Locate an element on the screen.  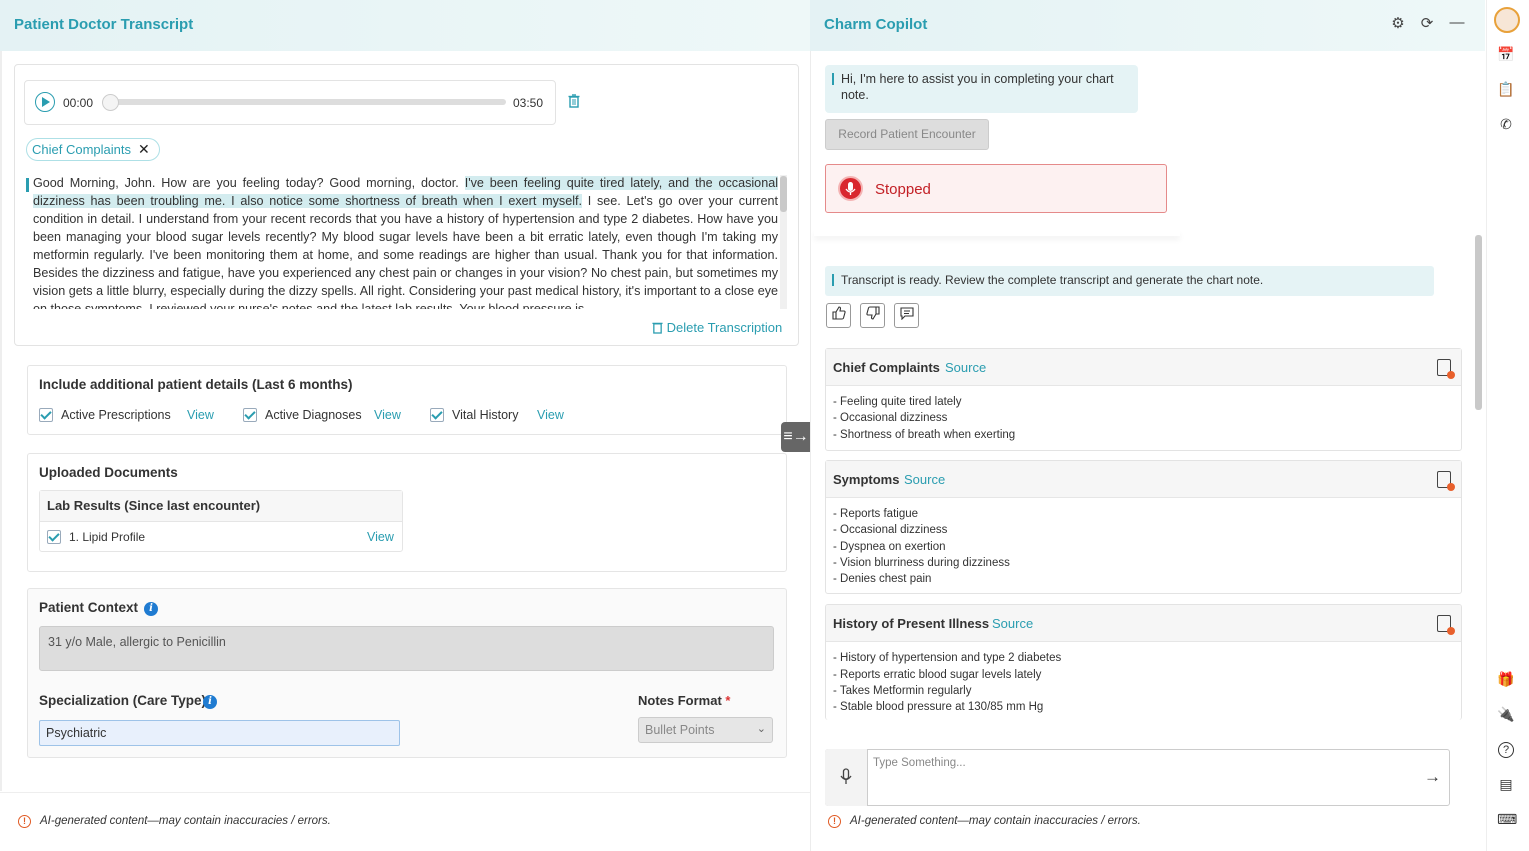
avatar is located at coordinates (1507, 20).